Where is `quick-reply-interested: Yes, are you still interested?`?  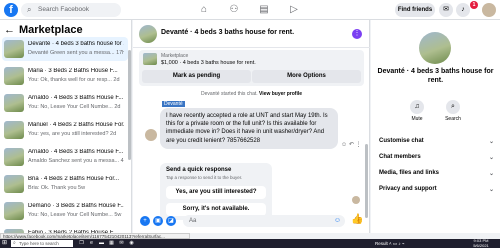
quick-reply-interested: Yes, are you still interested? is located at coordinates (216, 192).